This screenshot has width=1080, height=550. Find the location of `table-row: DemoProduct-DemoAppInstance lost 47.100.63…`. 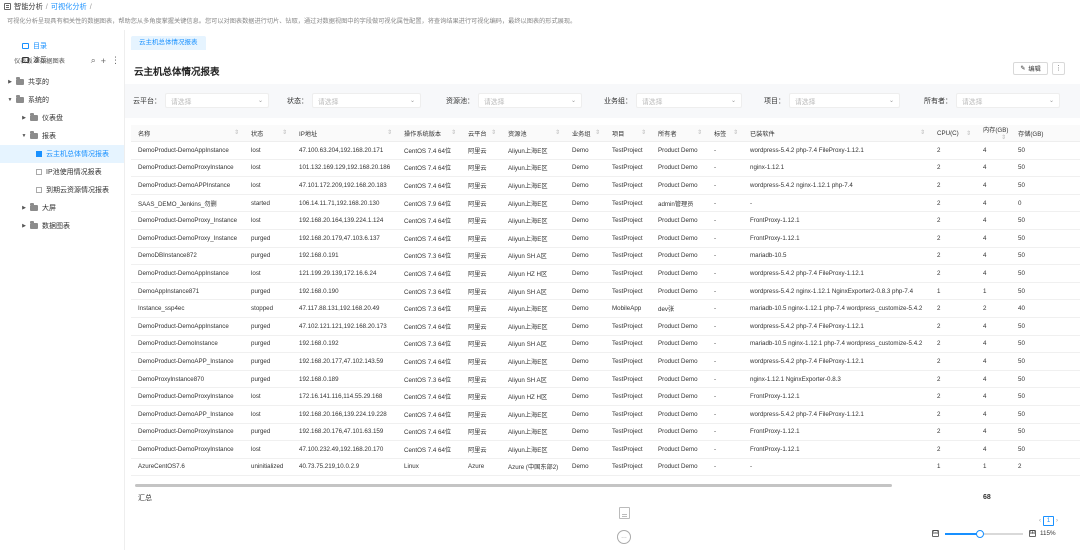

table-row: DemoProduct-DemoAppInstance lost 47.100.63… is located at coordinates (605, 150).